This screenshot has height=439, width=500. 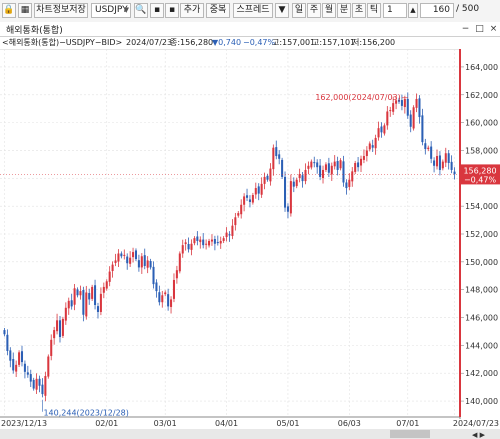 I want to click on minimize-icon: −, so click(x=465, y=29).